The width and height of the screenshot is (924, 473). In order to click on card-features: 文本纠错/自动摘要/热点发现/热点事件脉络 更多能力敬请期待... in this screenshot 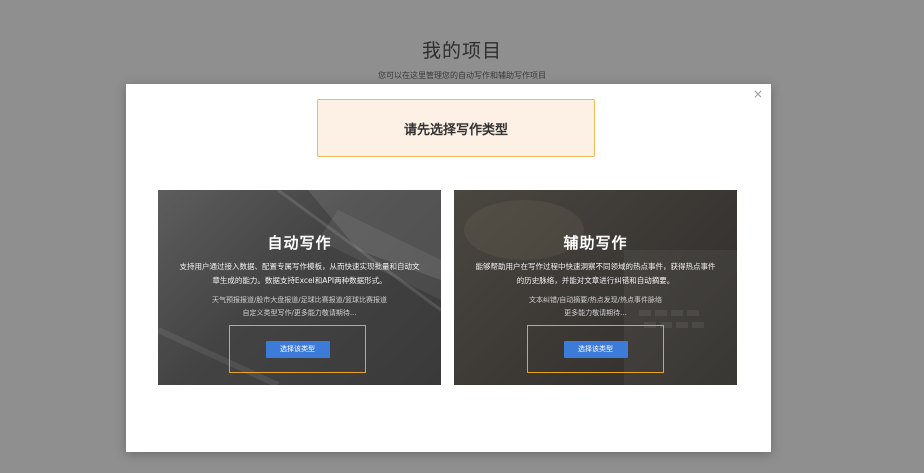, I will do `click(595, 307)`.